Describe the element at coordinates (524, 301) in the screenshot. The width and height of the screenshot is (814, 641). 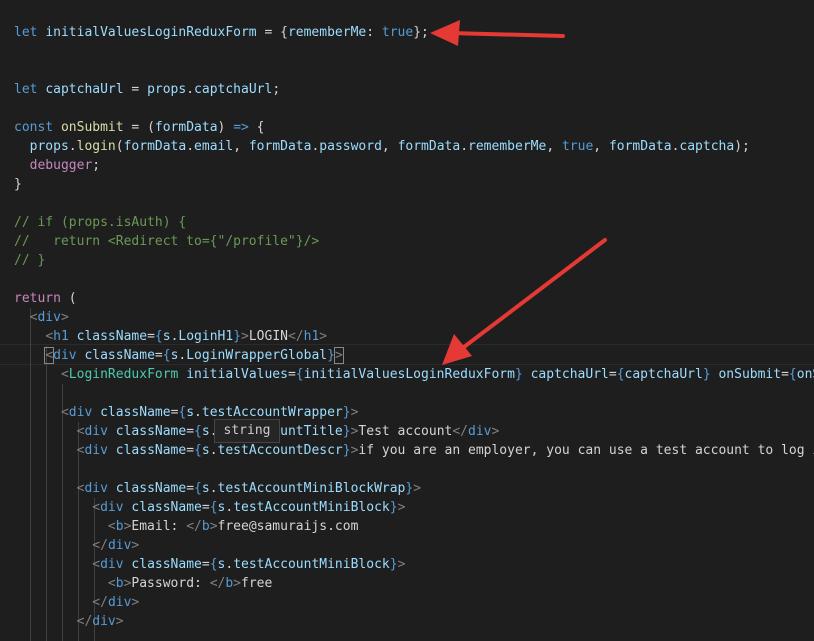
I see `arrow-annotation-middle` at that location.